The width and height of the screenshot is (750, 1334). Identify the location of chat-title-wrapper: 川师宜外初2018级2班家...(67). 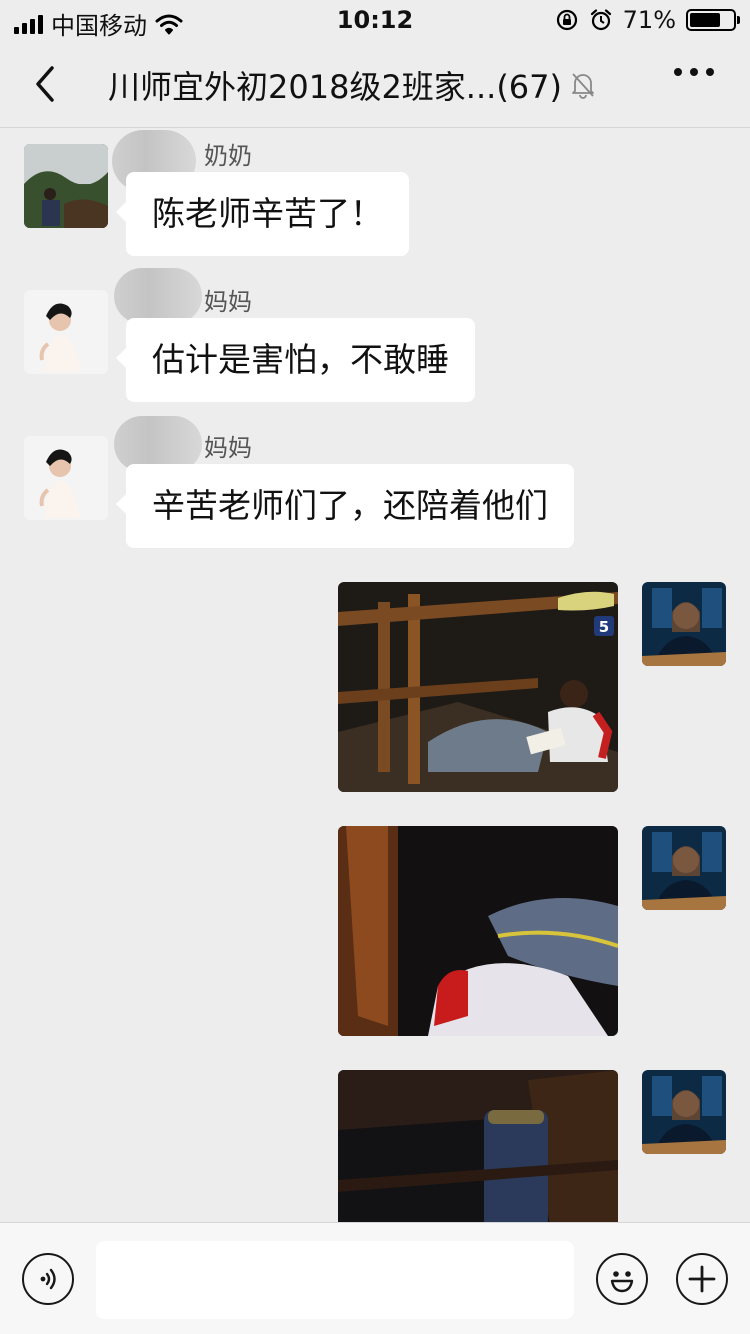
(352, 85).